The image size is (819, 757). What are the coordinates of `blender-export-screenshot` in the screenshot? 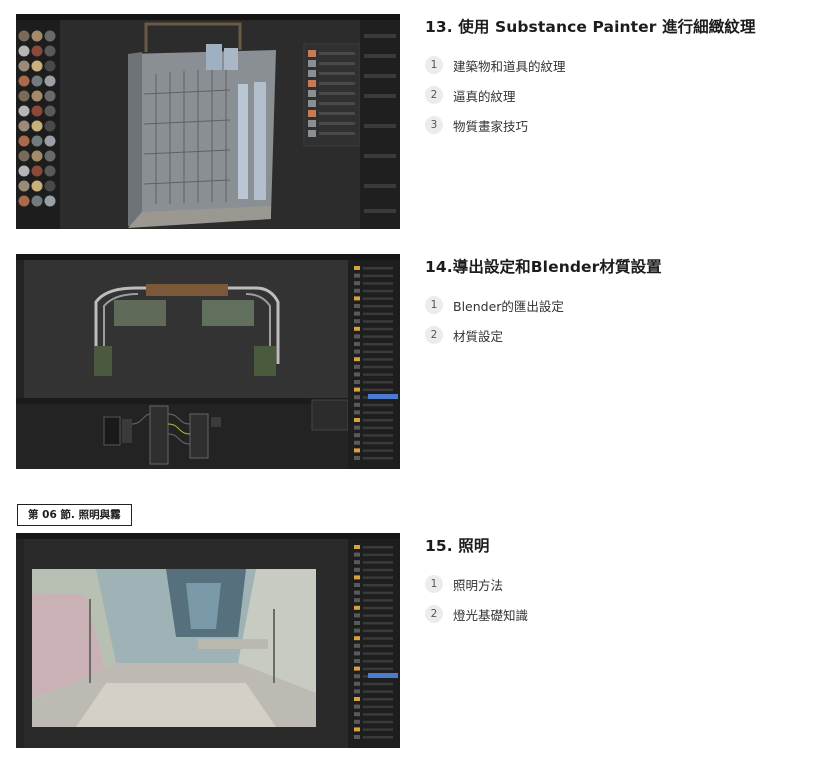 It's located at (208, 361).